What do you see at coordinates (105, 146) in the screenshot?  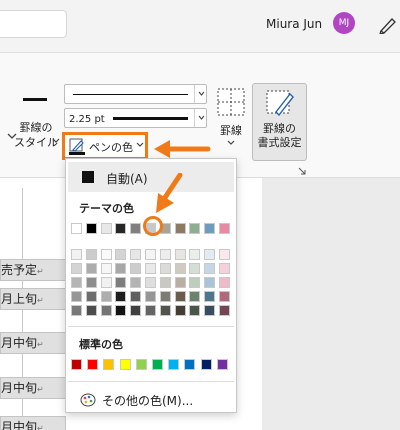 I see `pen-color-button: ペンの色` at bounding box center [105, 146].